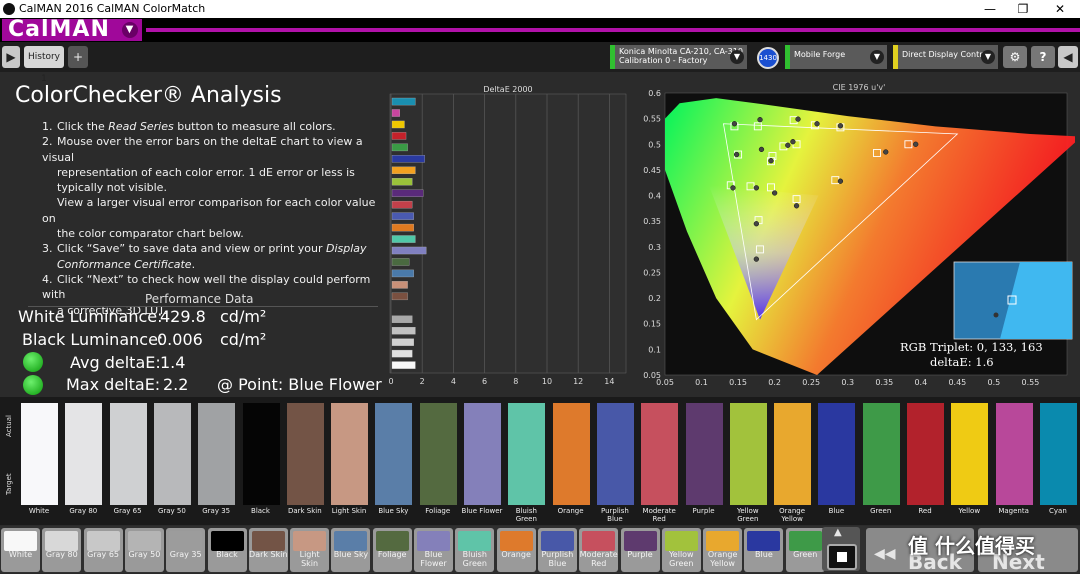 Image resolution: width=1080 pixels, height=574 pixels. Describe the element at coordinates (433, 550) in the screenshot. I see `color-select-button: Blue Flower` at that location.